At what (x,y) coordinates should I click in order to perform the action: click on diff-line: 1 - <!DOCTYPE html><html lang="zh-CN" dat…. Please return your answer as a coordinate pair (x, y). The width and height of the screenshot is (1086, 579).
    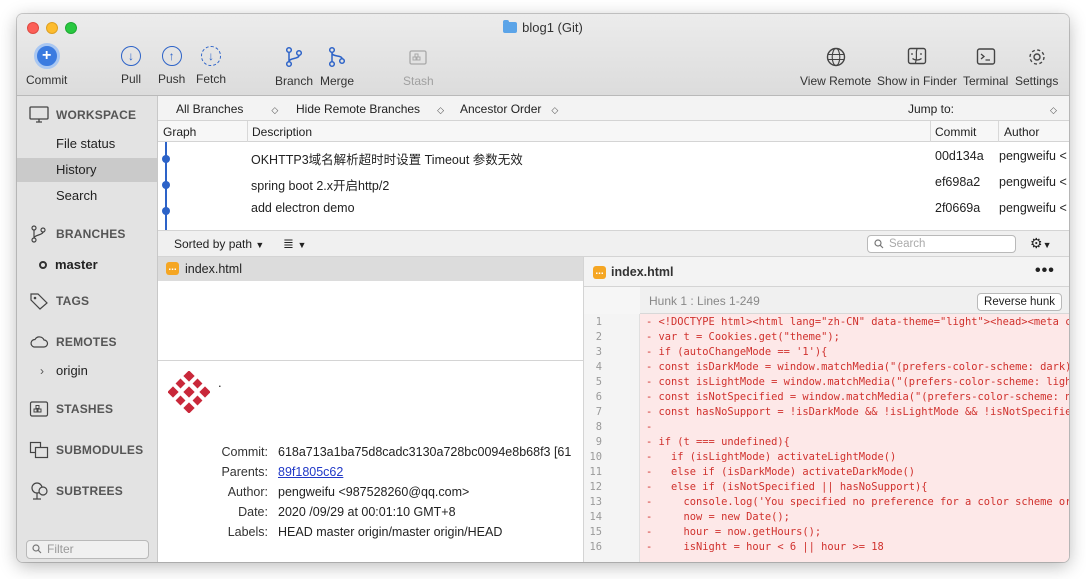
    Looking at the image, I should click on (826, 322).